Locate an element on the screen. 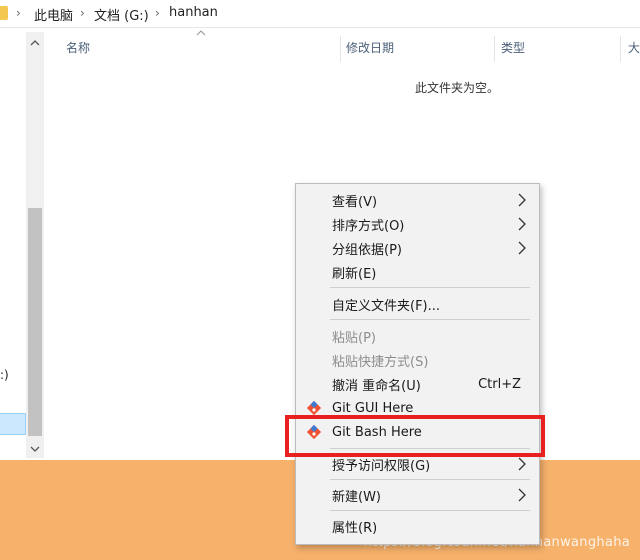 This screenshot has width=640, height=560. menu-item-paste-shortcut: 粘贴快捷方式(S) is located at coordinates (417, 360).